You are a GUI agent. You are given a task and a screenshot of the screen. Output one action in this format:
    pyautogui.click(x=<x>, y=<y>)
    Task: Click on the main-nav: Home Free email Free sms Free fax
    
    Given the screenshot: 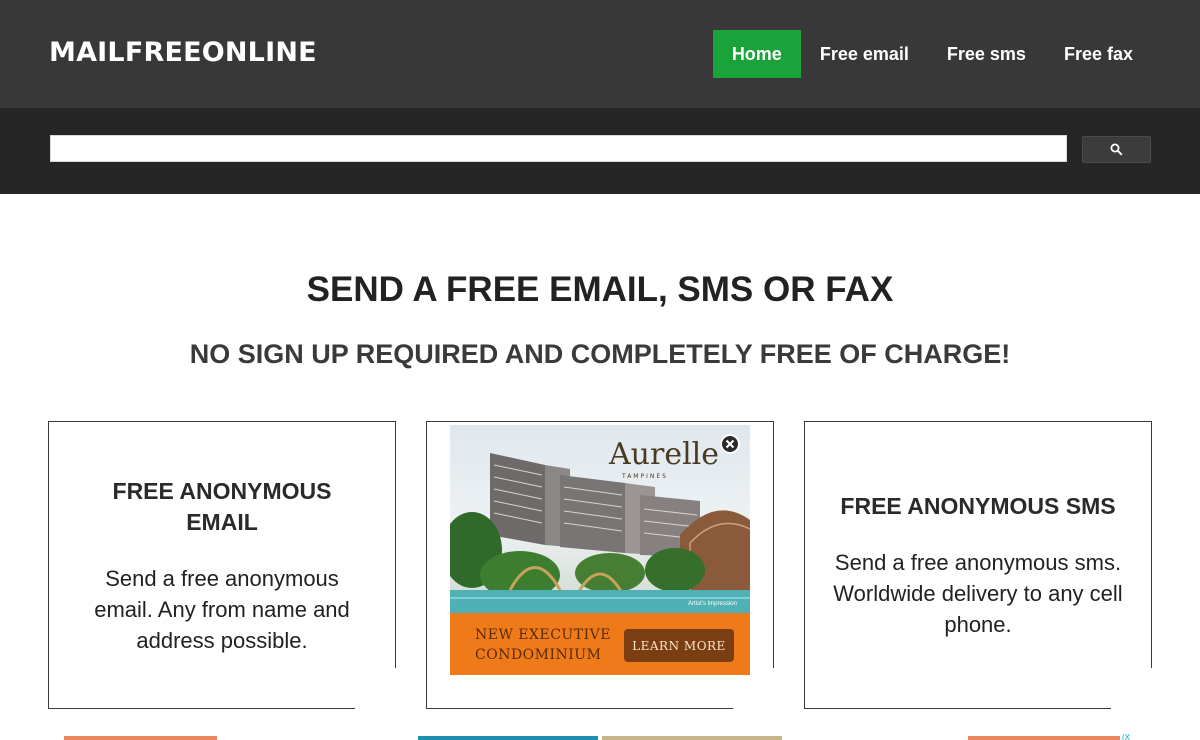 What is the action you would take?
    pyautogui.click(x=932, y=54)
    